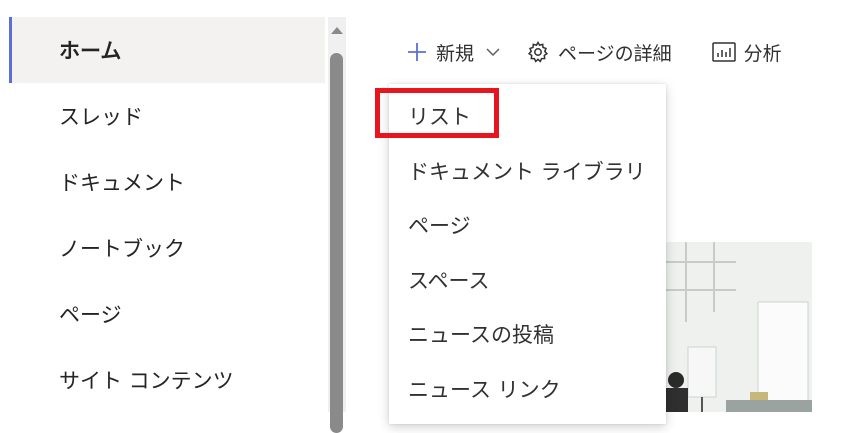 This screenshot has height=433, width=852. What do you see at coordinates (167, 50) in the screenshot?
I see `nav-item-home: ホーム` at bounding box center [167, 50].